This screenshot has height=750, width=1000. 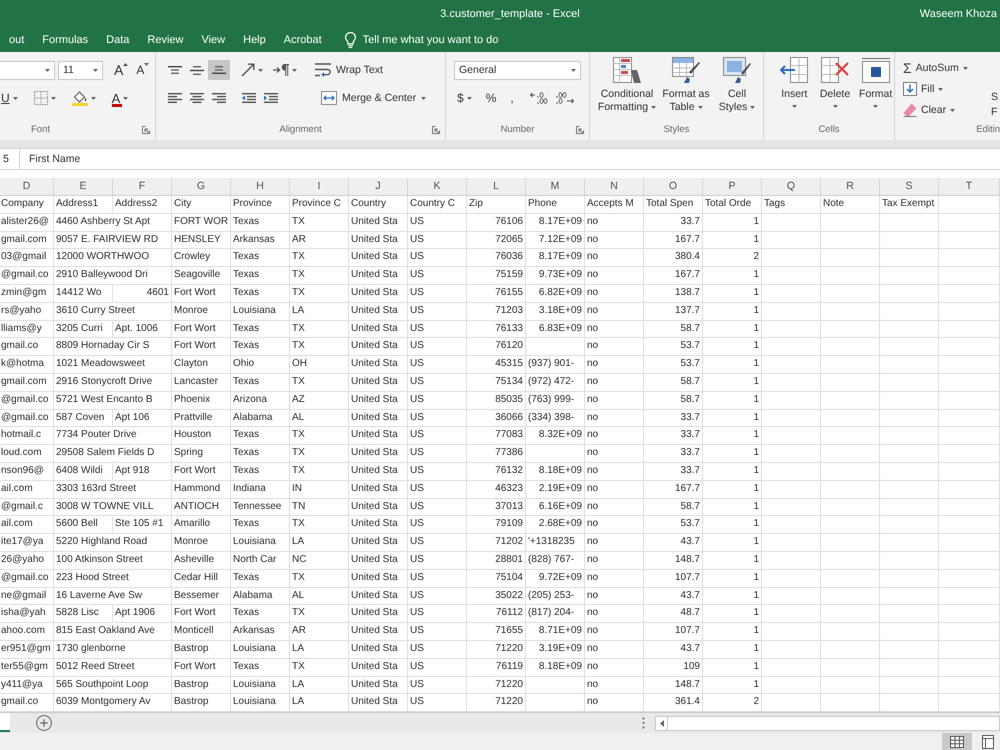 I want to click on scroll-left-button, so click(x=661, y=723).